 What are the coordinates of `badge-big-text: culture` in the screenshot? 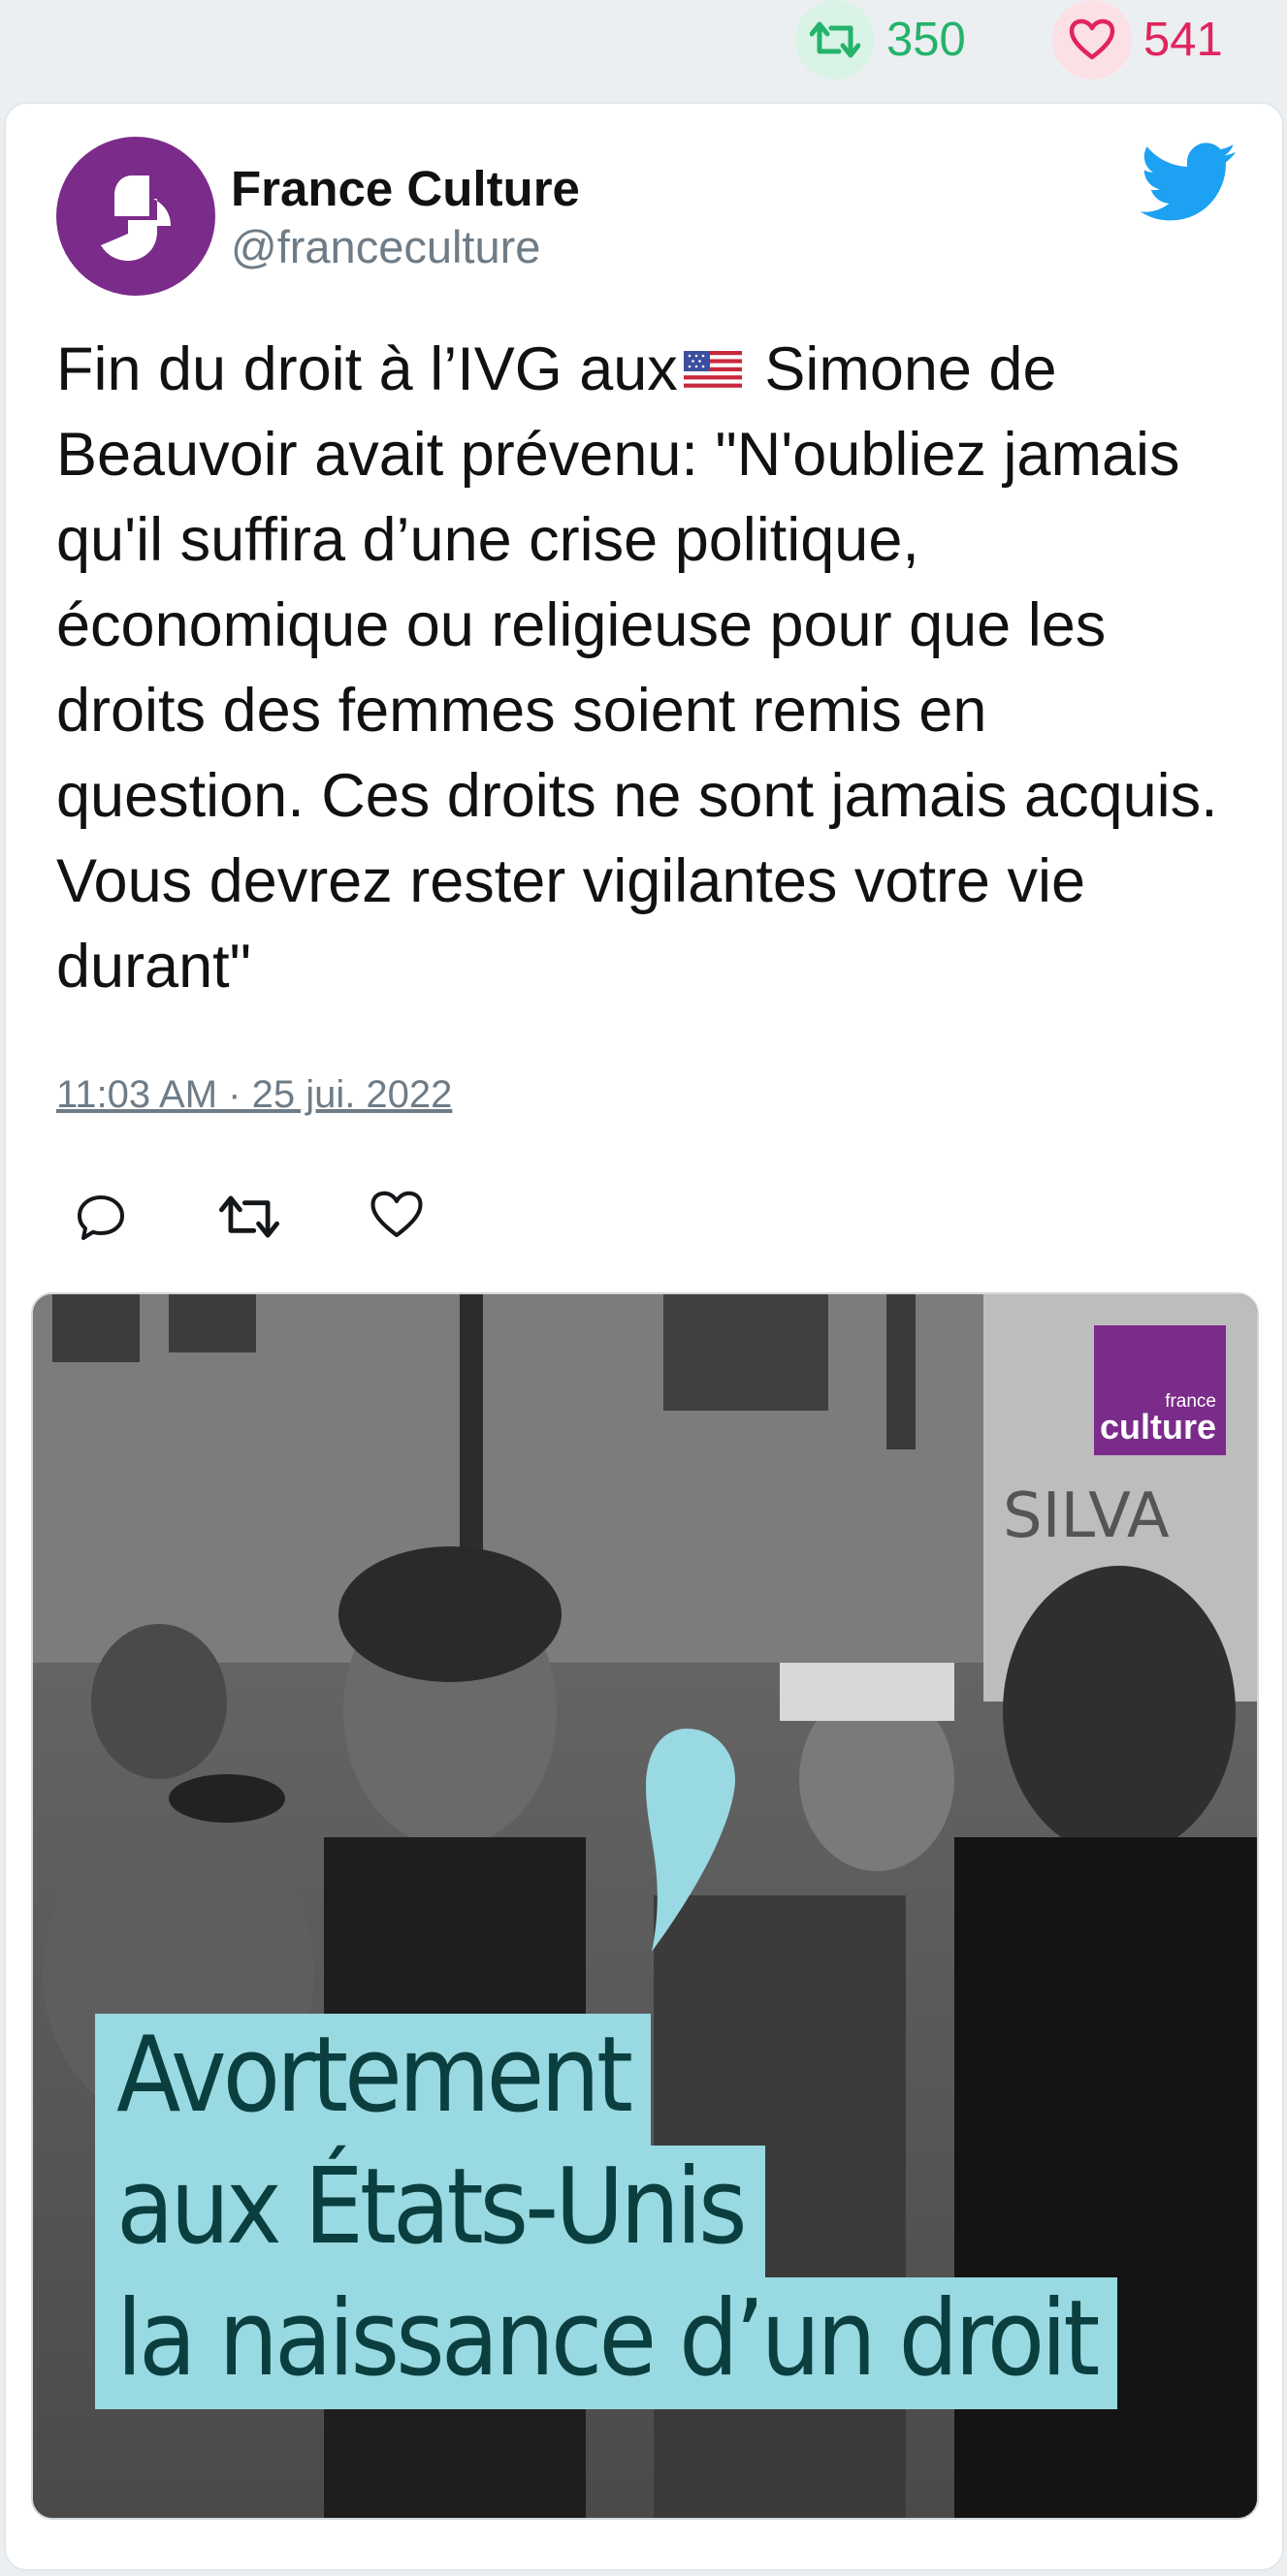 It's located at (1157, 1427).